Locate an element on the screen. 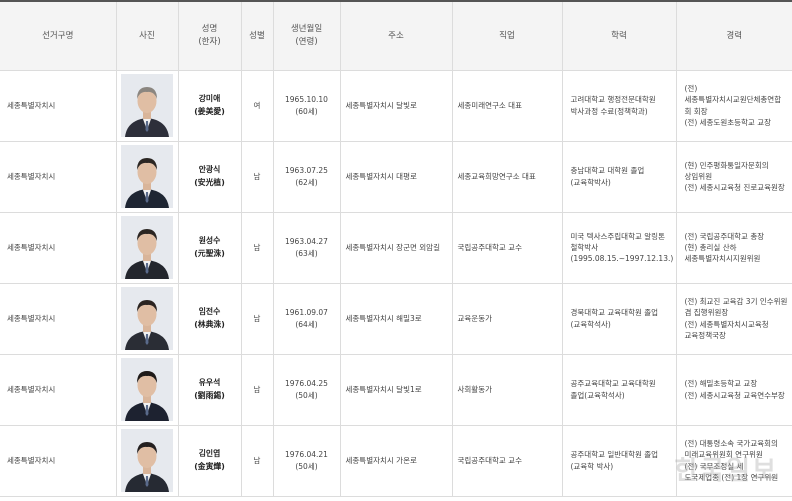 The image size is (792, 501). header-name-line2: (한자) is located at coordinates (209, 41).